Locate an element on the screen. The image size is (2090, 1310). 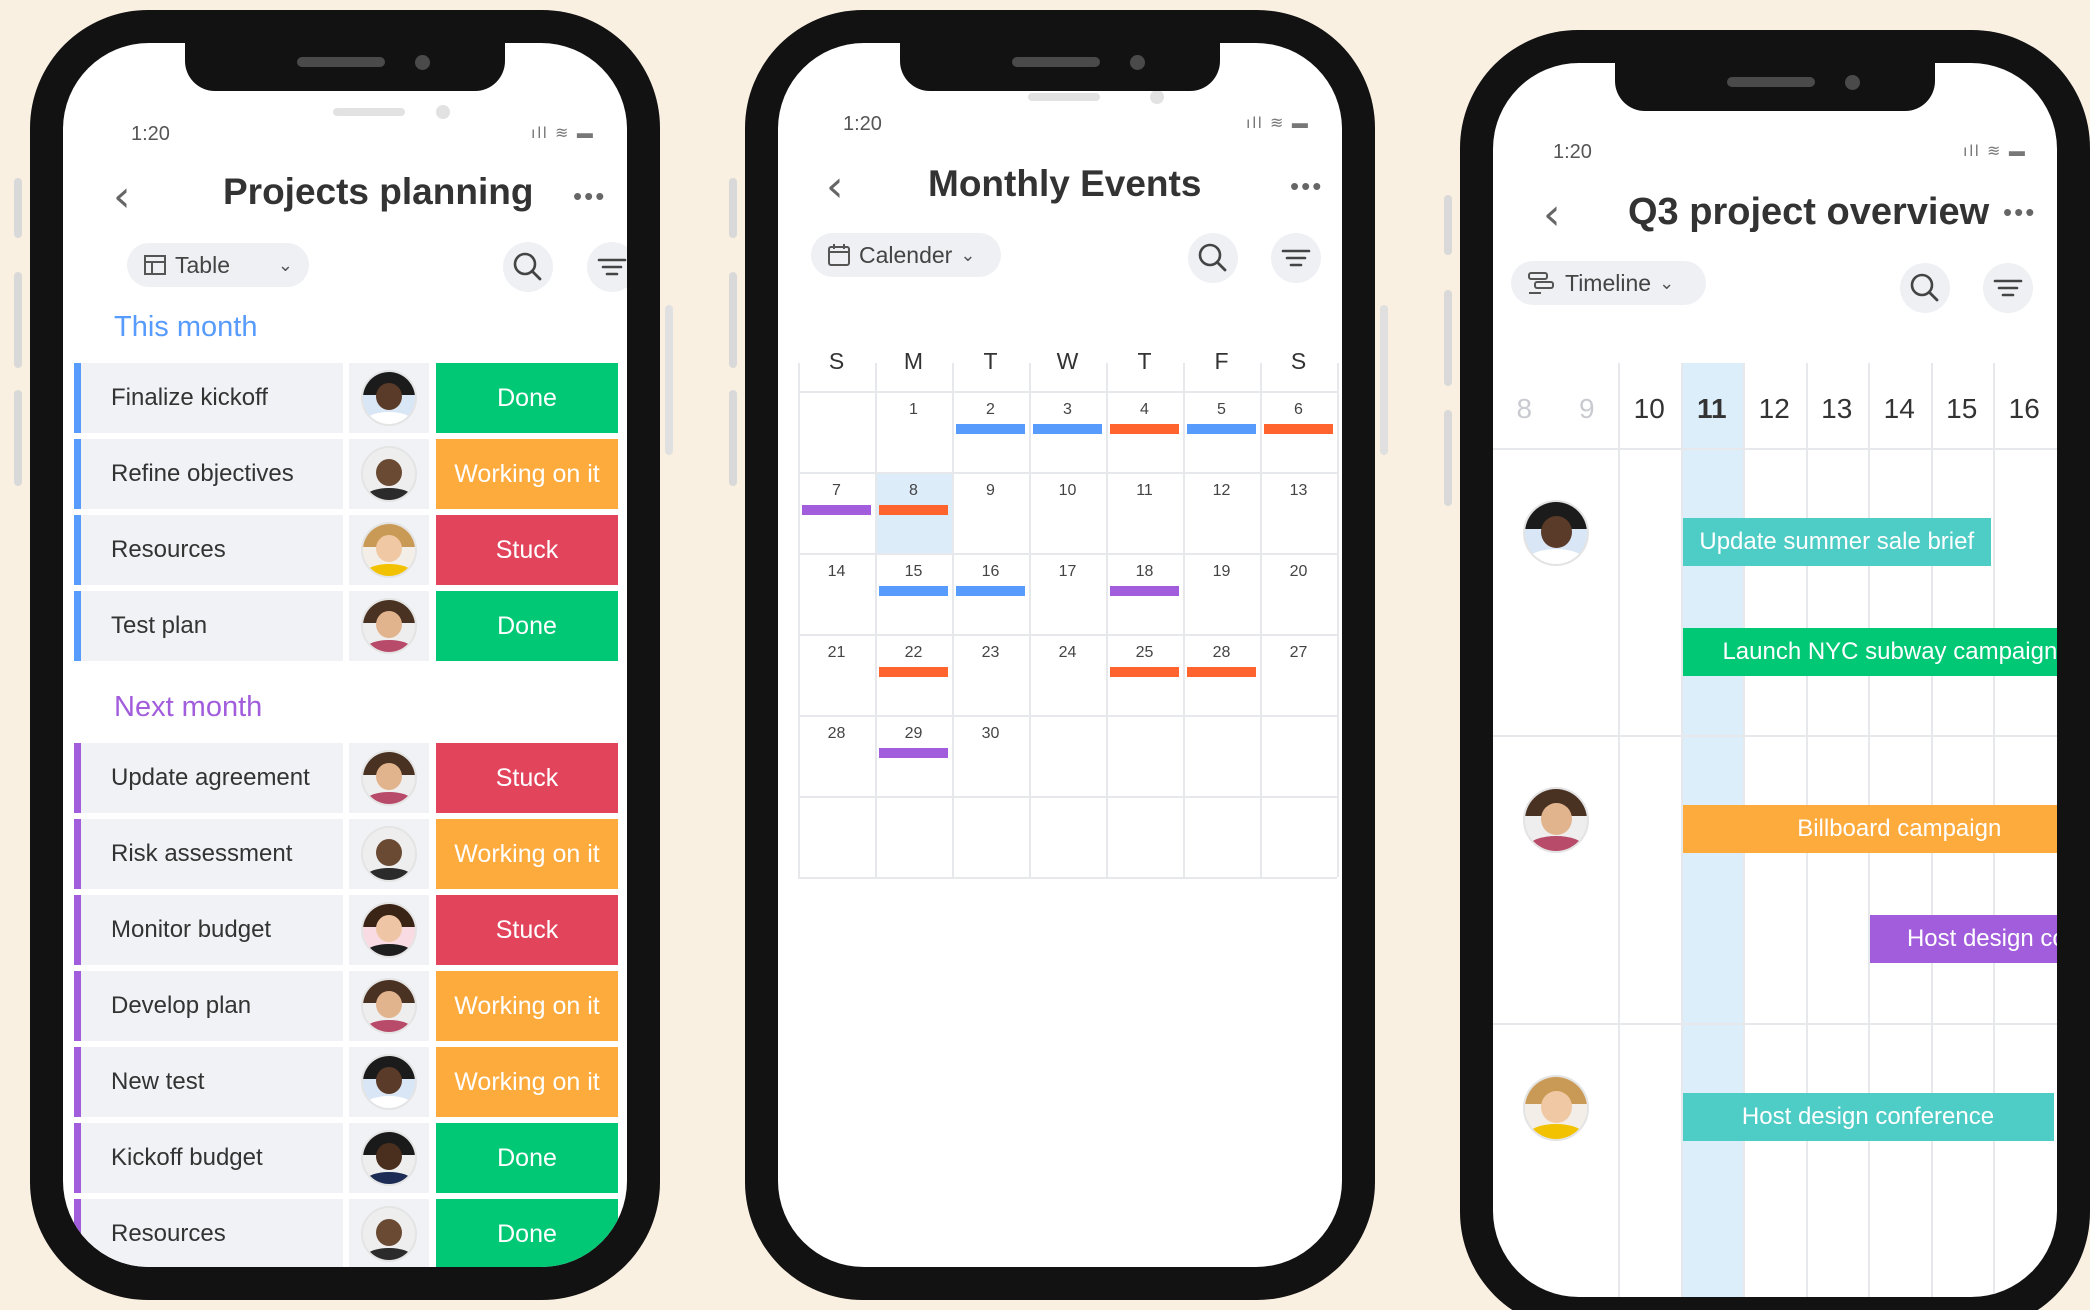
item-name: New test is located at coordinates (212, 1082).